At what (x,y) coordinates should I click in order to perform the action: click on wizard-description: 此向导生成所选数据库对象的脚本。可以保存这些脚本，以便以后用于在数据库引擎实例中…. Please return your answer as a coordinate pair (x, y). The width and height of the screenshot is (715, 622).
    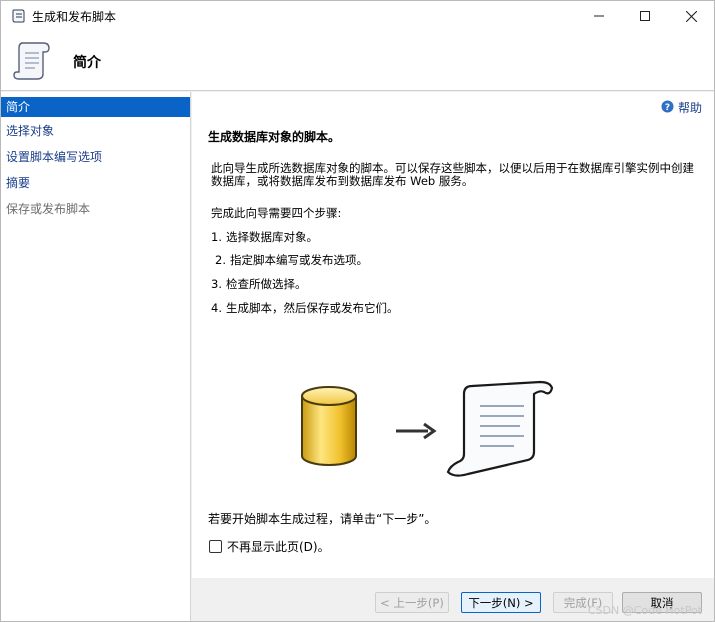
    Looking at the image, I should click on (452, 174).